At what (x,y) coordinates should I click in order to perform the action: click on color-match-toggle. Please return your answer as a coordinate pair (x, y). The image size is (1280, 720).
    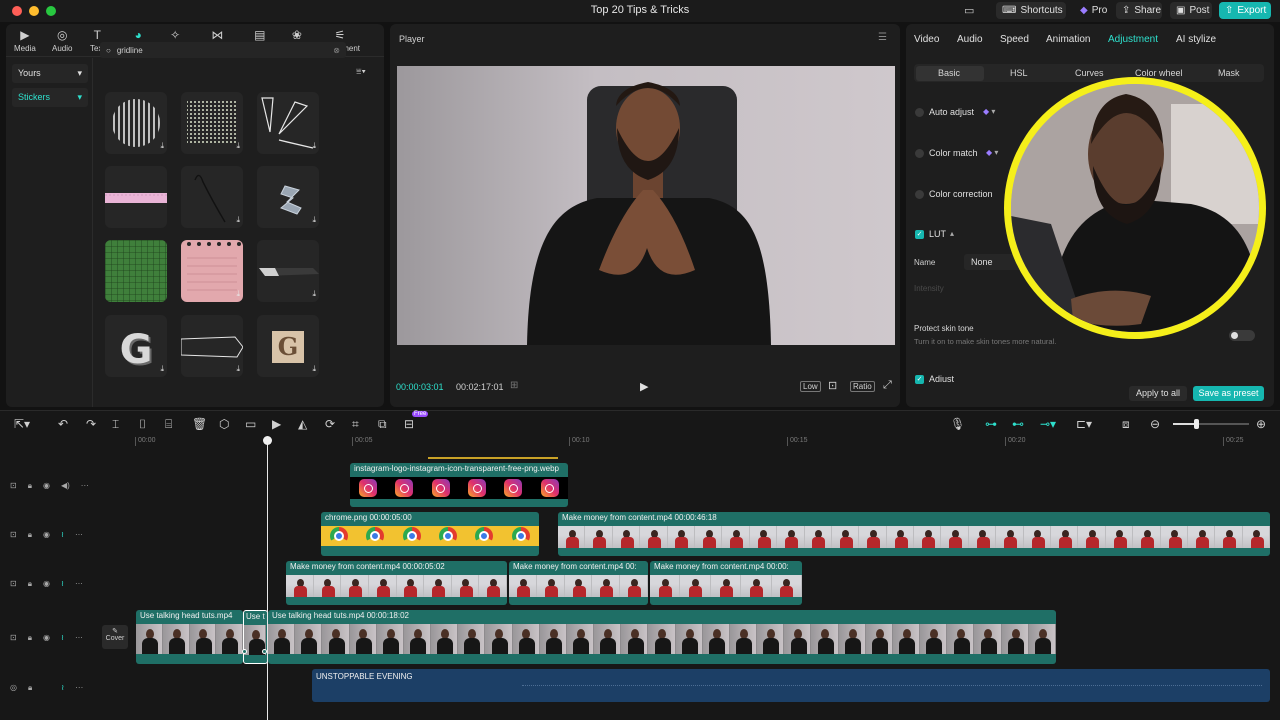
    Looking at the image, I should click on (919, 153).